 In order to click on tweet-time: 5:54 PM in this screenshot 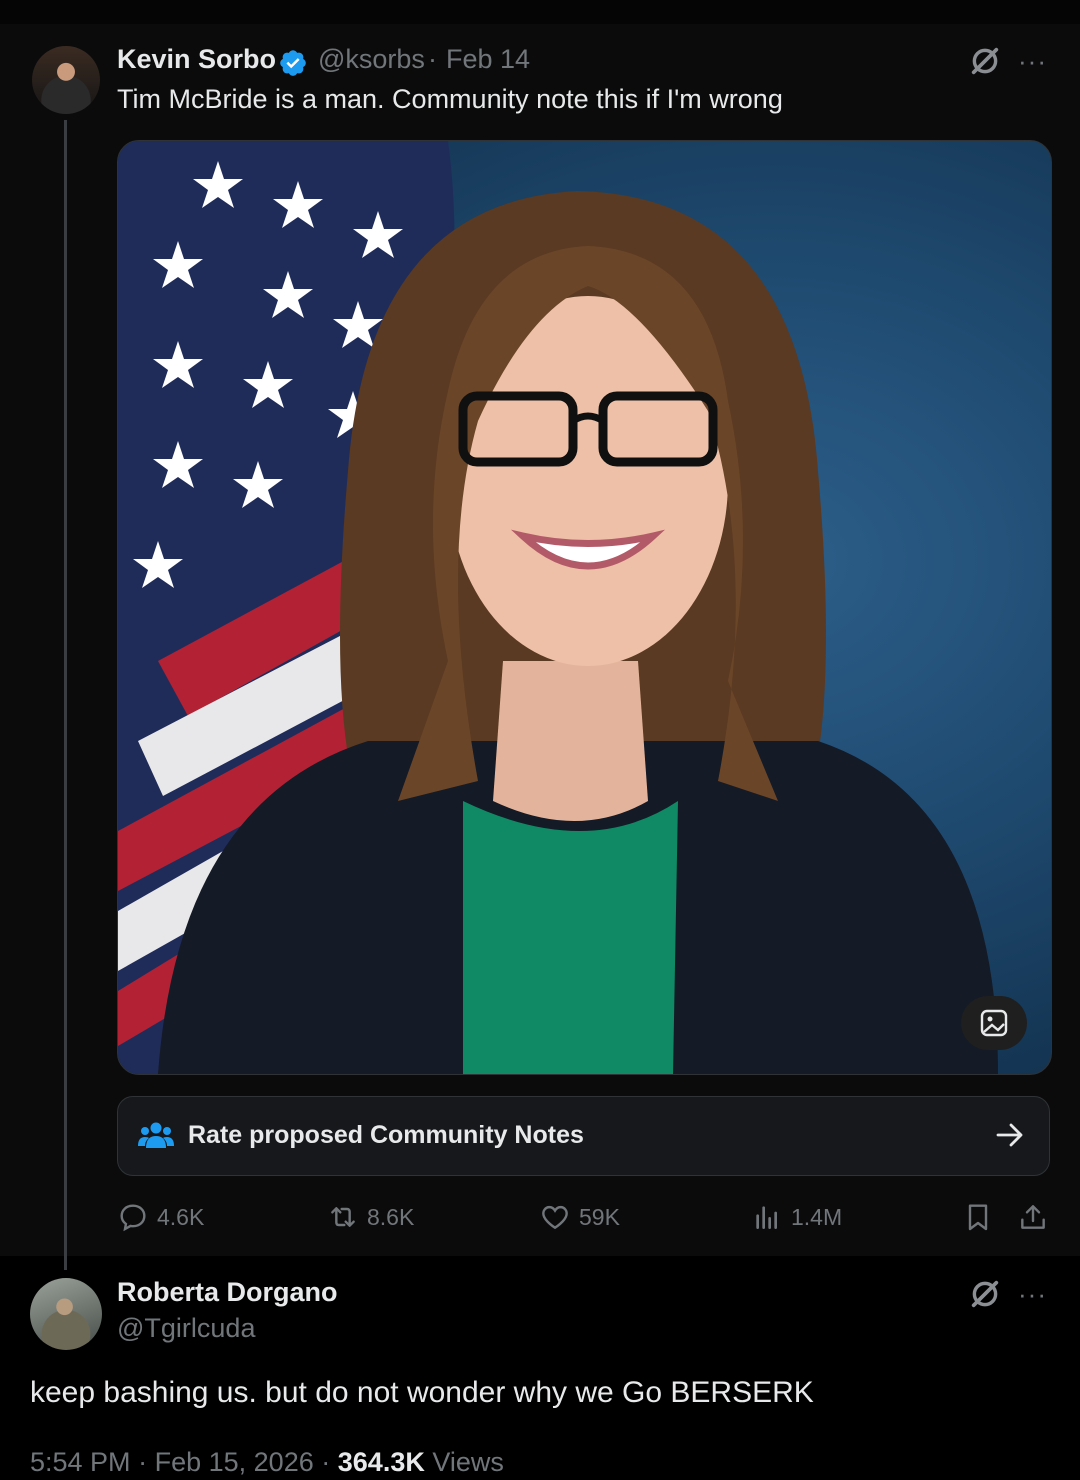, I will do `click(80, 1462)`.